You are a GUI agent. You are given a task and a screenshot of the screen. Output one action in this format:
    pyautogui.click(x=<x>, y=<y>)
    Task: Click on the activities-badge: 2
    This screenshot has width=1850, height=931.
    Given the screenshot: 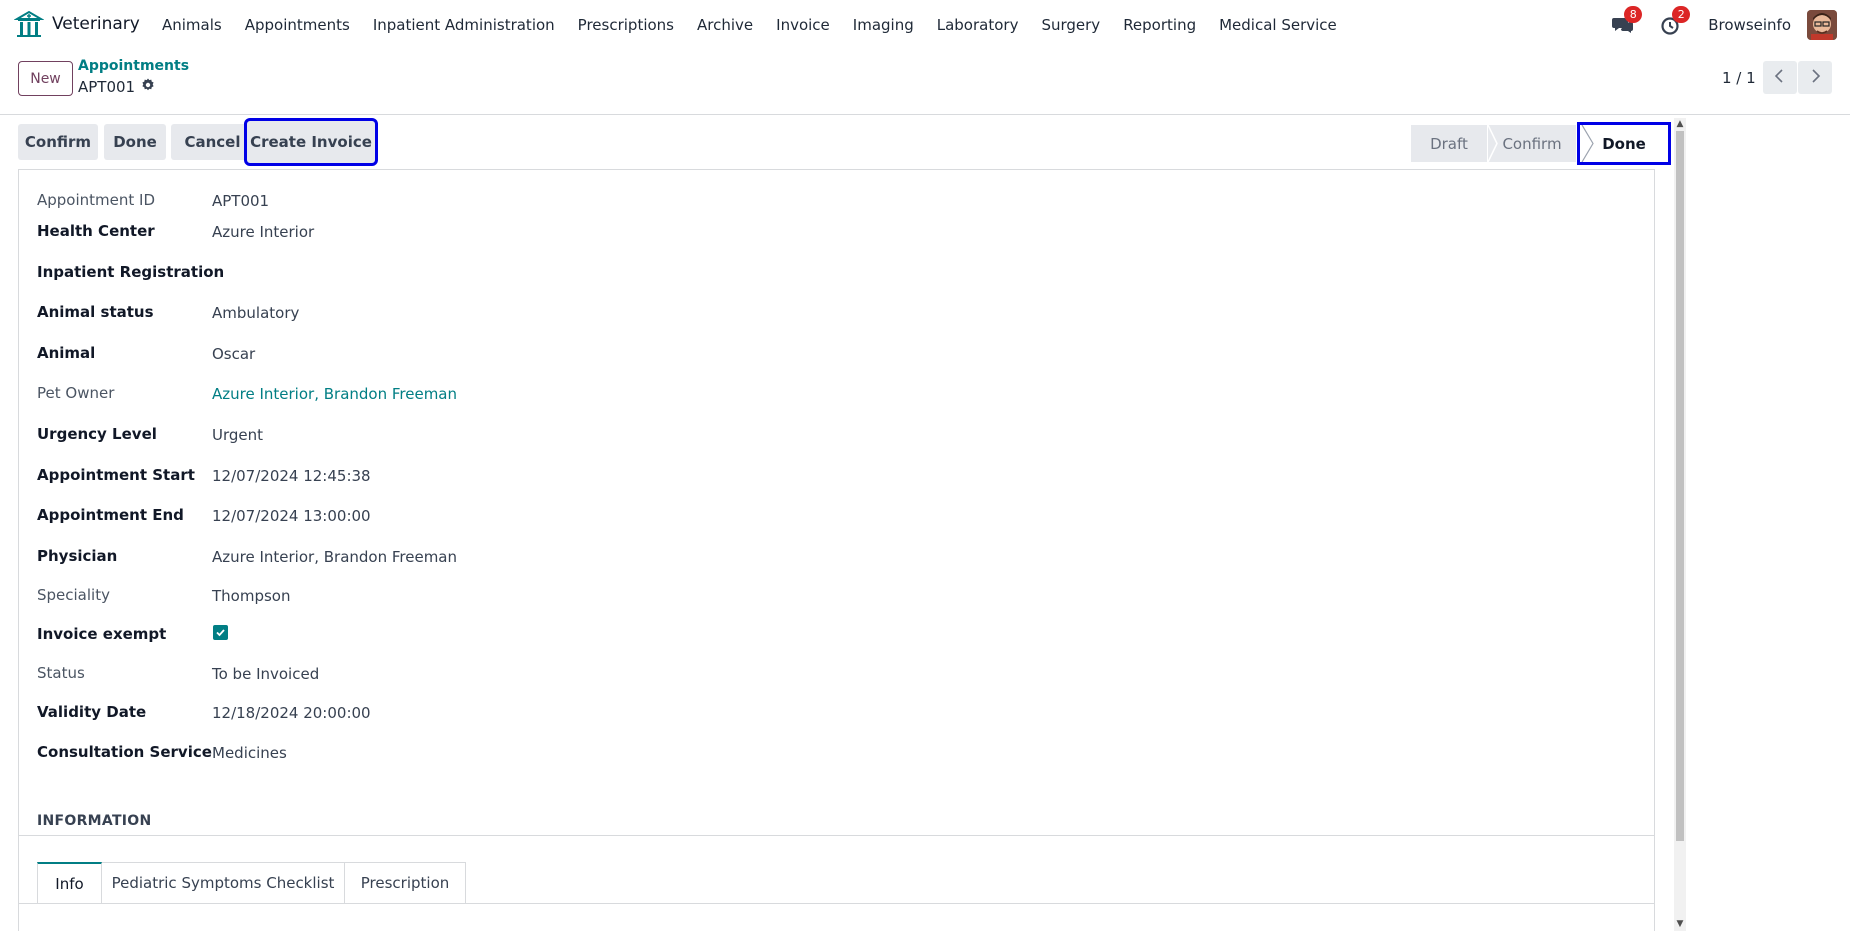 What is the action you would take?
    pyautogui.click(x=1681, y=14)
    